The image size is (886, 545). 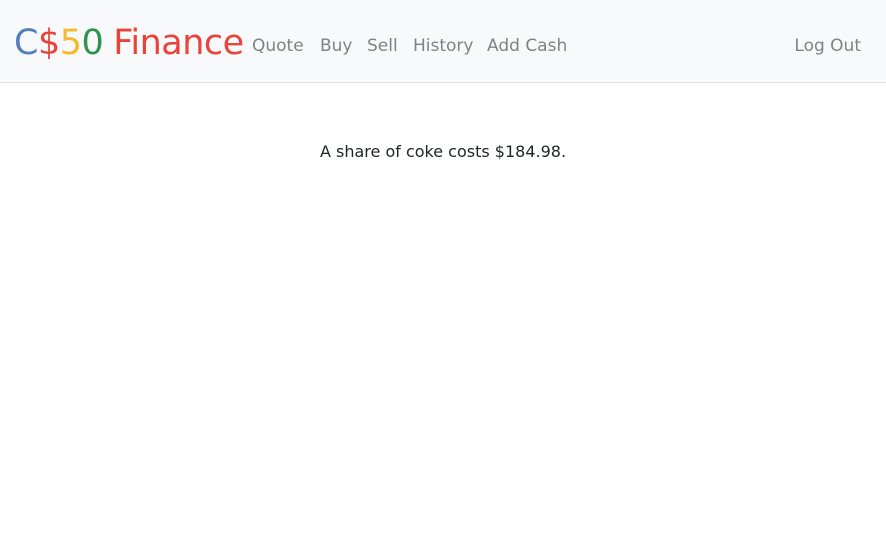 What do you see at coordinates (827, 46) in the screenshot?
I see `nav-link-logout: Log Out` at bounding box center [827, 46].